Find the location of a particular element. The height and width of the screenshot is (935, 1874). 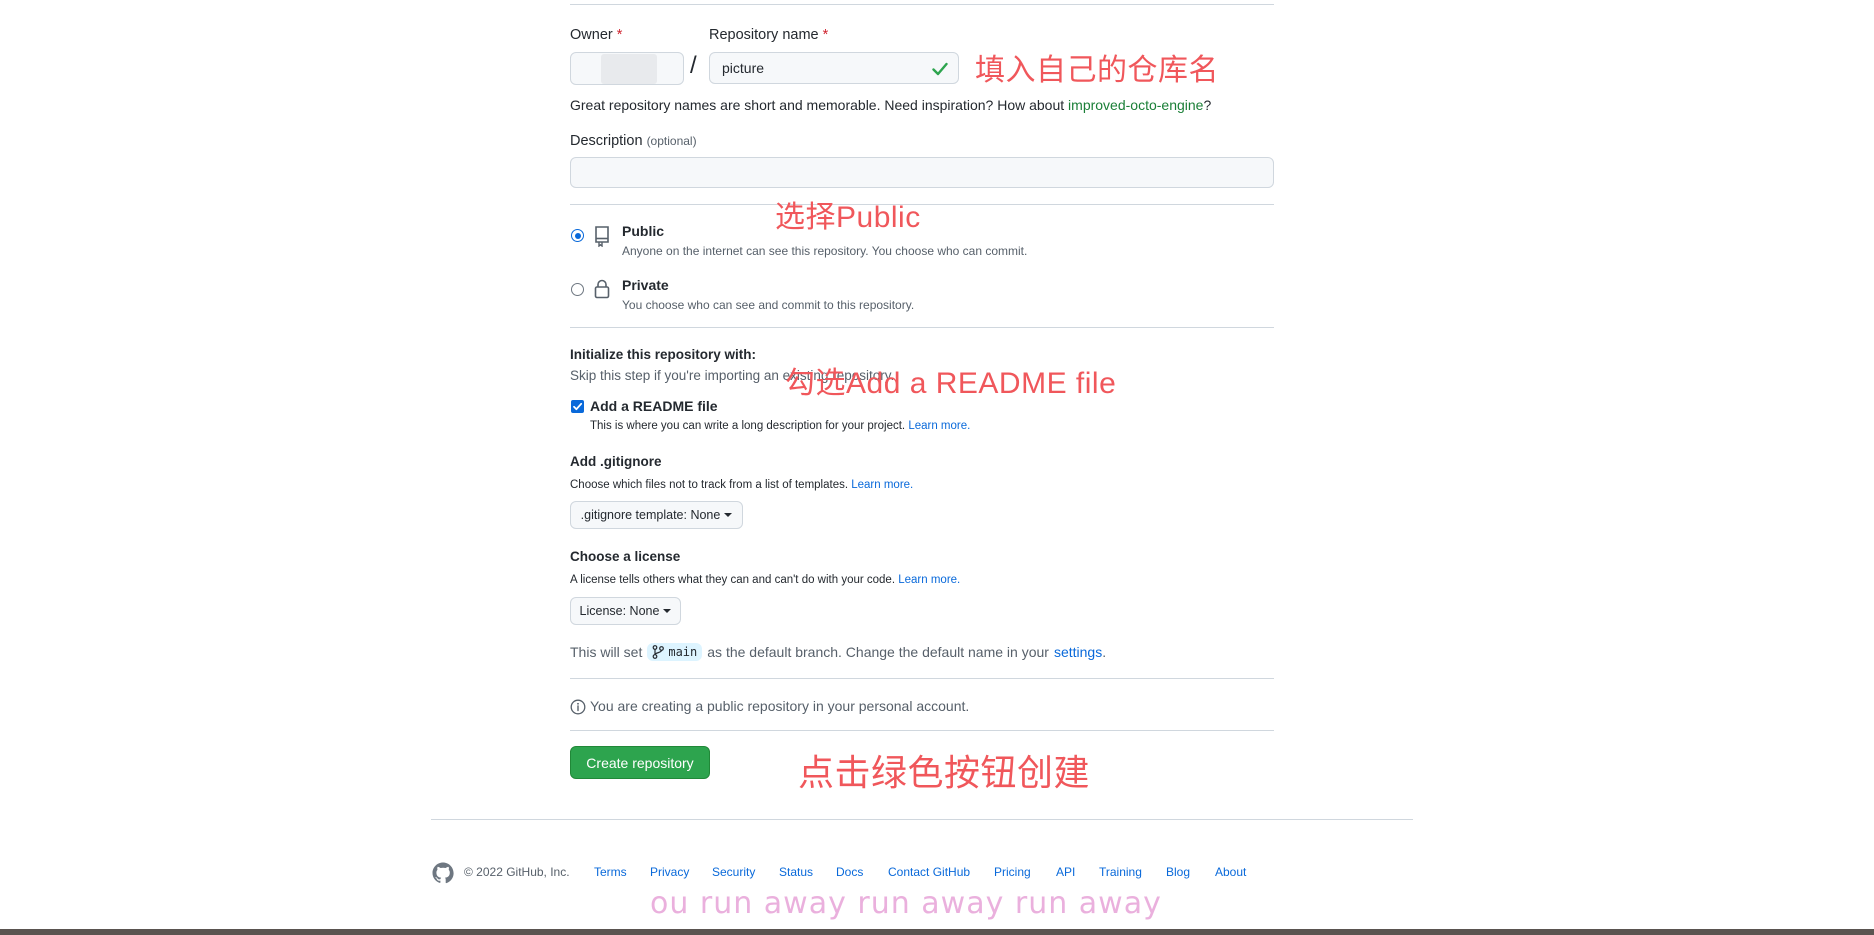

footer-link-docs: Docs is located at coordinates (849, 872).